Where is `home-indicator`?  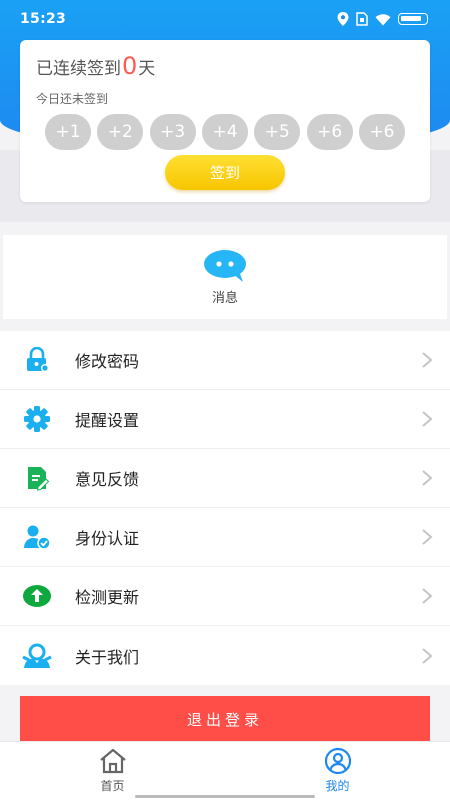
home-indicator is located at coordinates (225, 796).